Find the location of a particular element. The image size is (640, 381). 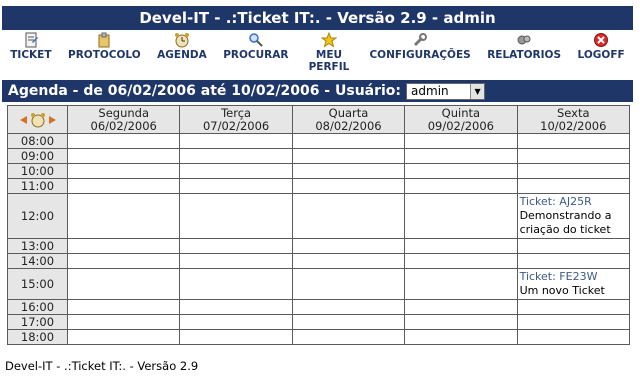

search-icon is located at coordinates (256, 40).